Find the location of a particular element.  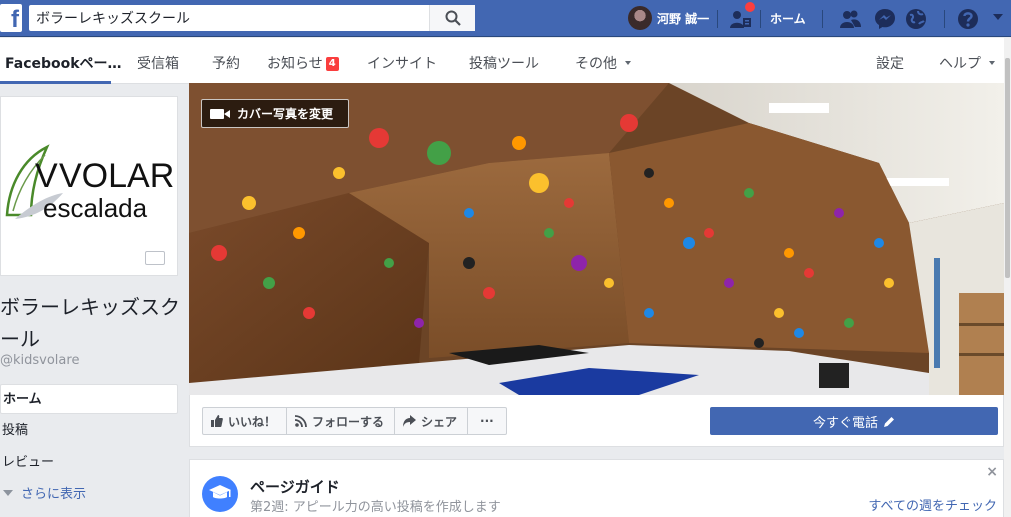

tab-publishing-tools: 投稿ツール is located at coordinates (504, 63).